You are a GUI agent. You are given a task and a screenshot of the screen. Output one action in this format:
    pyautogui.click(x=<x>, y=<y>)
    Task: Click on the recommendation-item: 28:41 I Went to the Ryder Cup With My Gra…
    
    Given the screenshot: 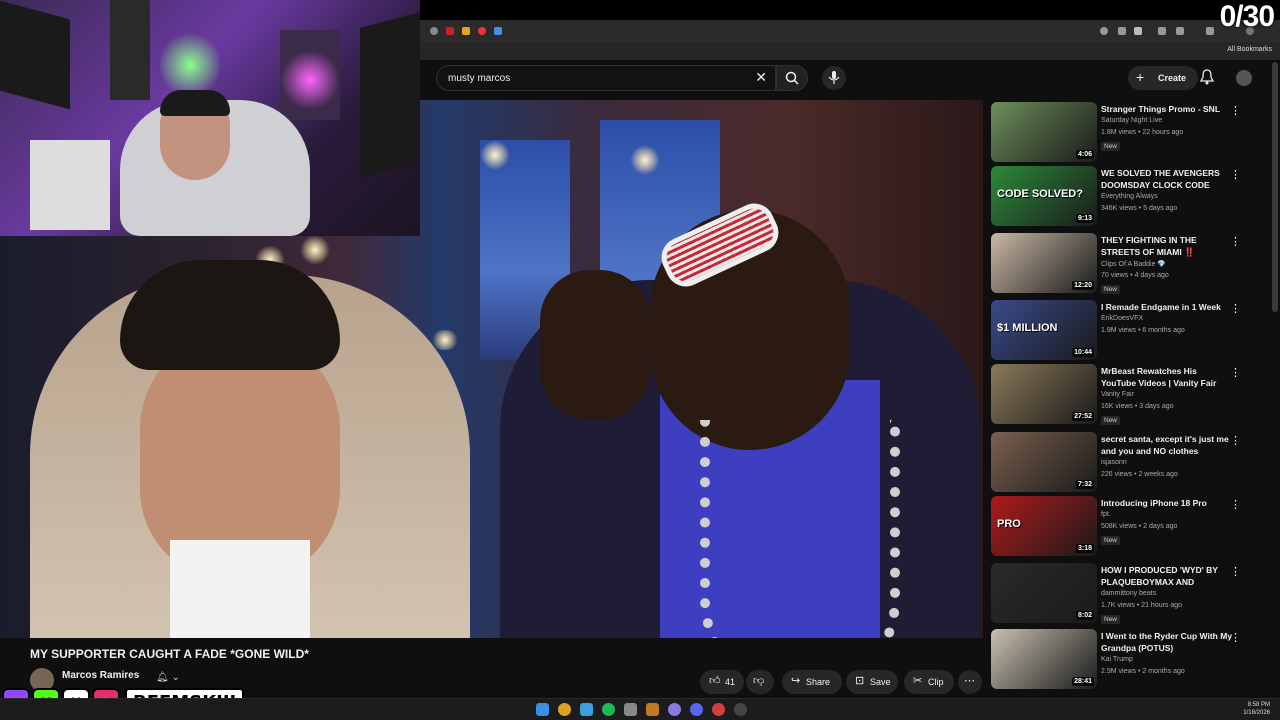 What is the action you would take?
    pyautogui.click(x=1121, y=661)
    